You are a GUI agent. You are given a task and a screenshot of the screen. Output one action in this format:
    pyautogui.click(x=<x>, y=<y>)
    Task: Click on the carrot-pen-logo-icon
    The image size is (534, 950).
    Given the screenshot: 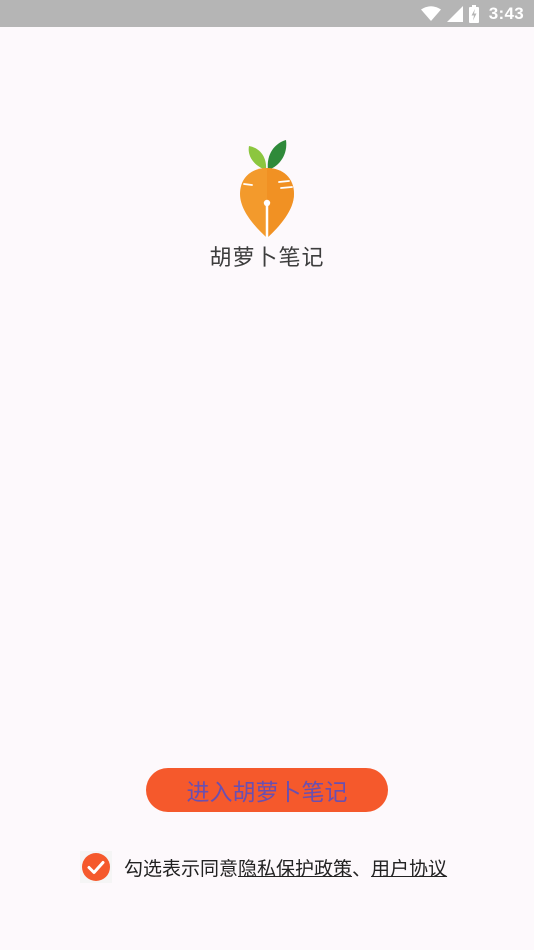 What is the action you would take?
    pyautogui.click(x=267, y=189)
    